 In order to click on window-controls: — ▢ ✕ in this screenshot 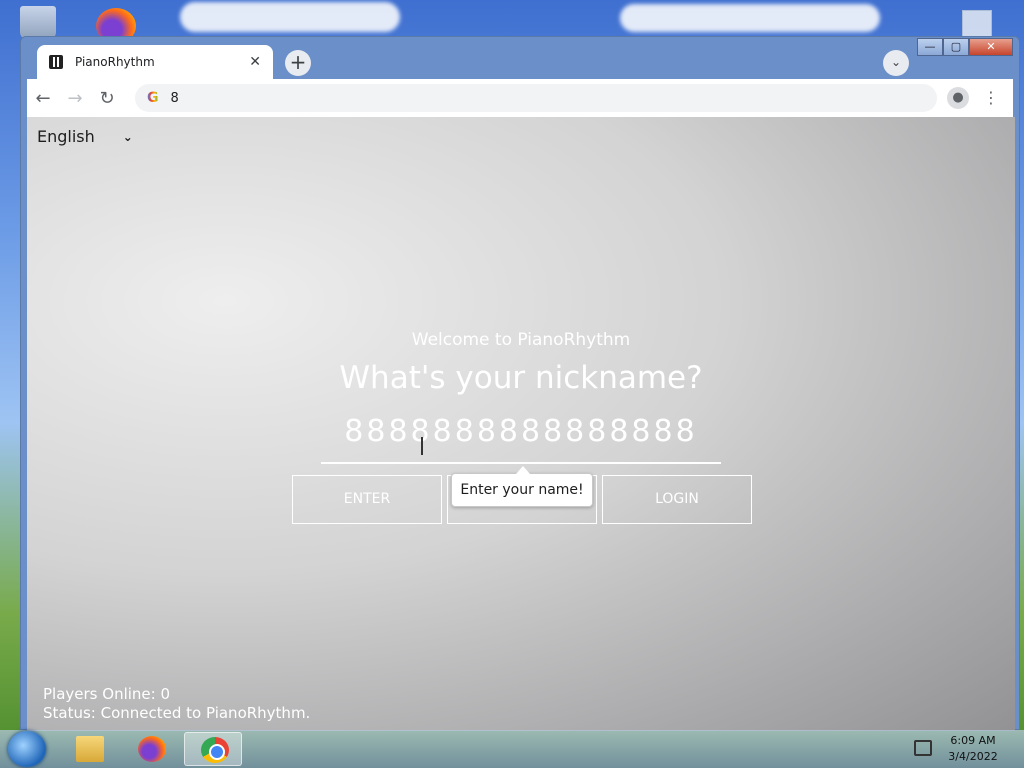, I will do `click(965, 47)`.